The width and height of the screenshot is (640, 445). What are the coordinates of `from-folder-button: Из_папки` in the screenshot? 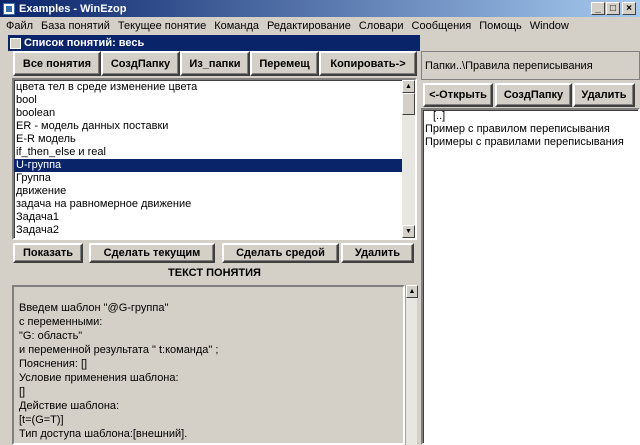 It's located at (215, 63).